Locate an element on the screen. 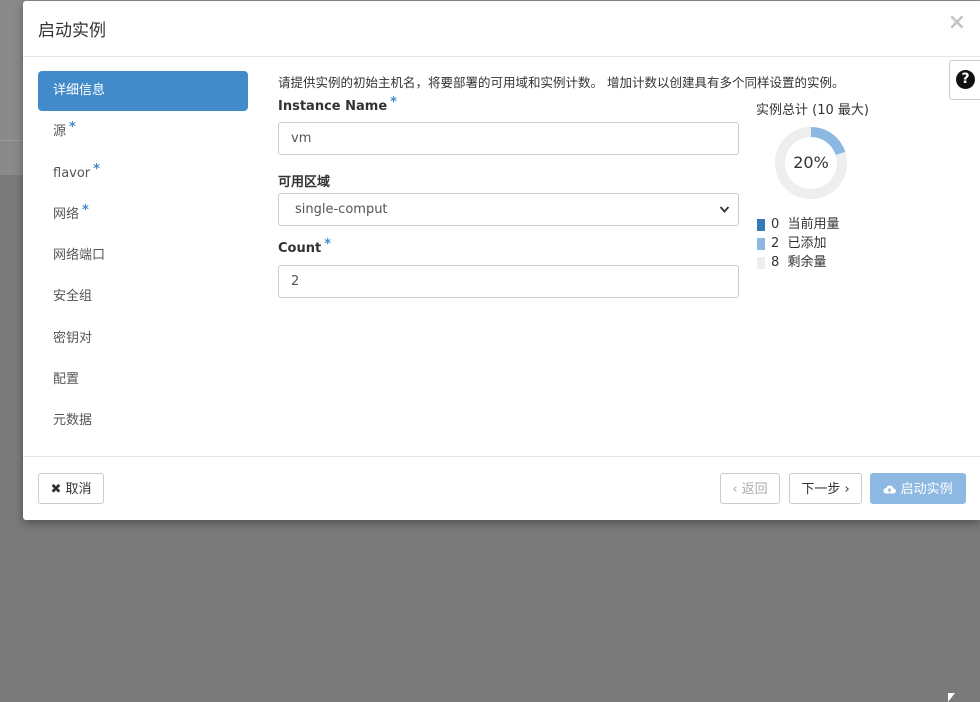 The image size is (980, 702). nav-item-configuration: 配置 is located at coordinates (143, 380).